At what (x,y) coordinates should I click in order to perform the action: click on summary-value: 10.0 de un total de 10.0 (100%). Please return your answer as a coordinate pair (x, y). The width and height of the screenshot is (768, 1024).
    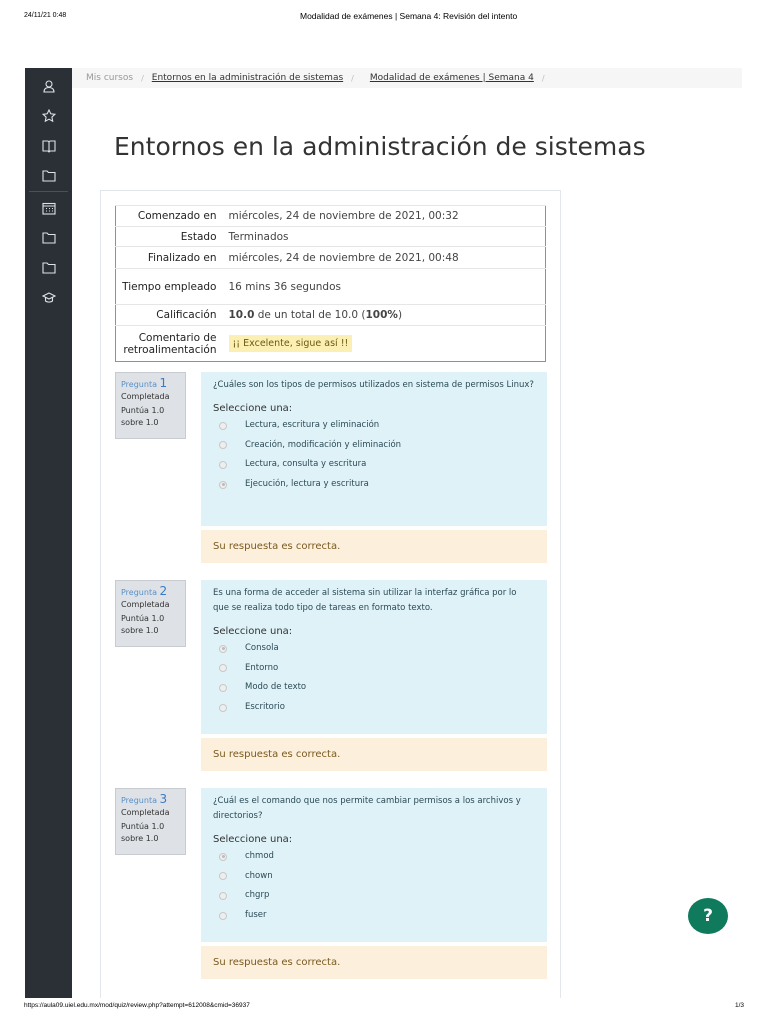
    Looking at the image, I should click on (384, 315).